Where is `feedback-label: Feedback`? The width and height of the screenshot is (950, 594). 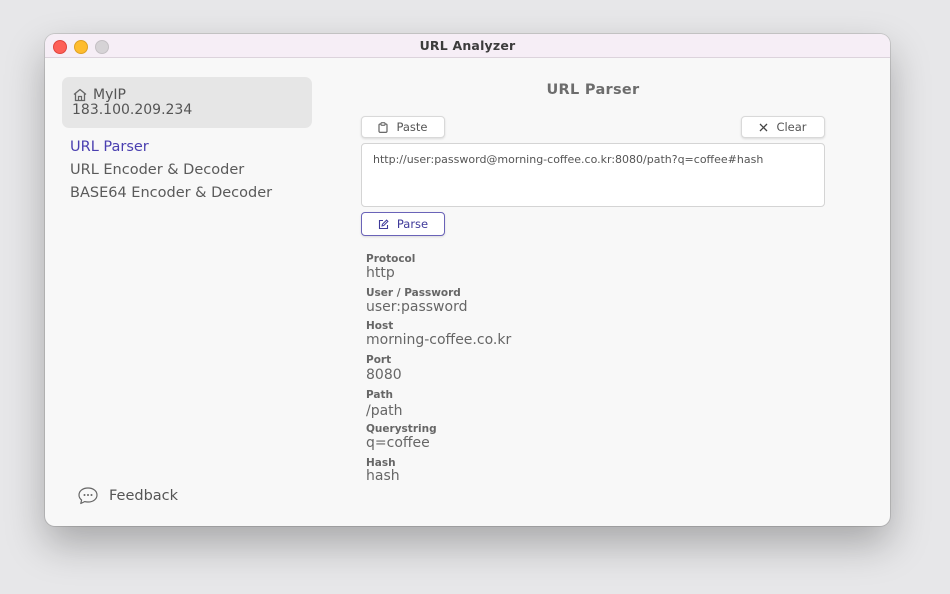 feedback-label: Feedback is located at coordinates (144, 496).